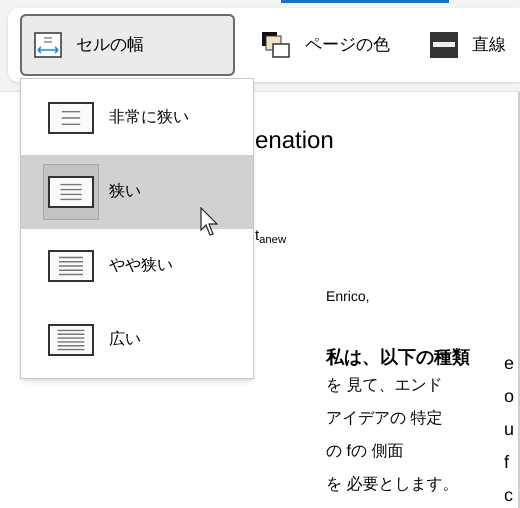  Describe the element at coordinates (385, 418) in the screenshot. I see `paragraph-line: アイデアの 特定` at that location.